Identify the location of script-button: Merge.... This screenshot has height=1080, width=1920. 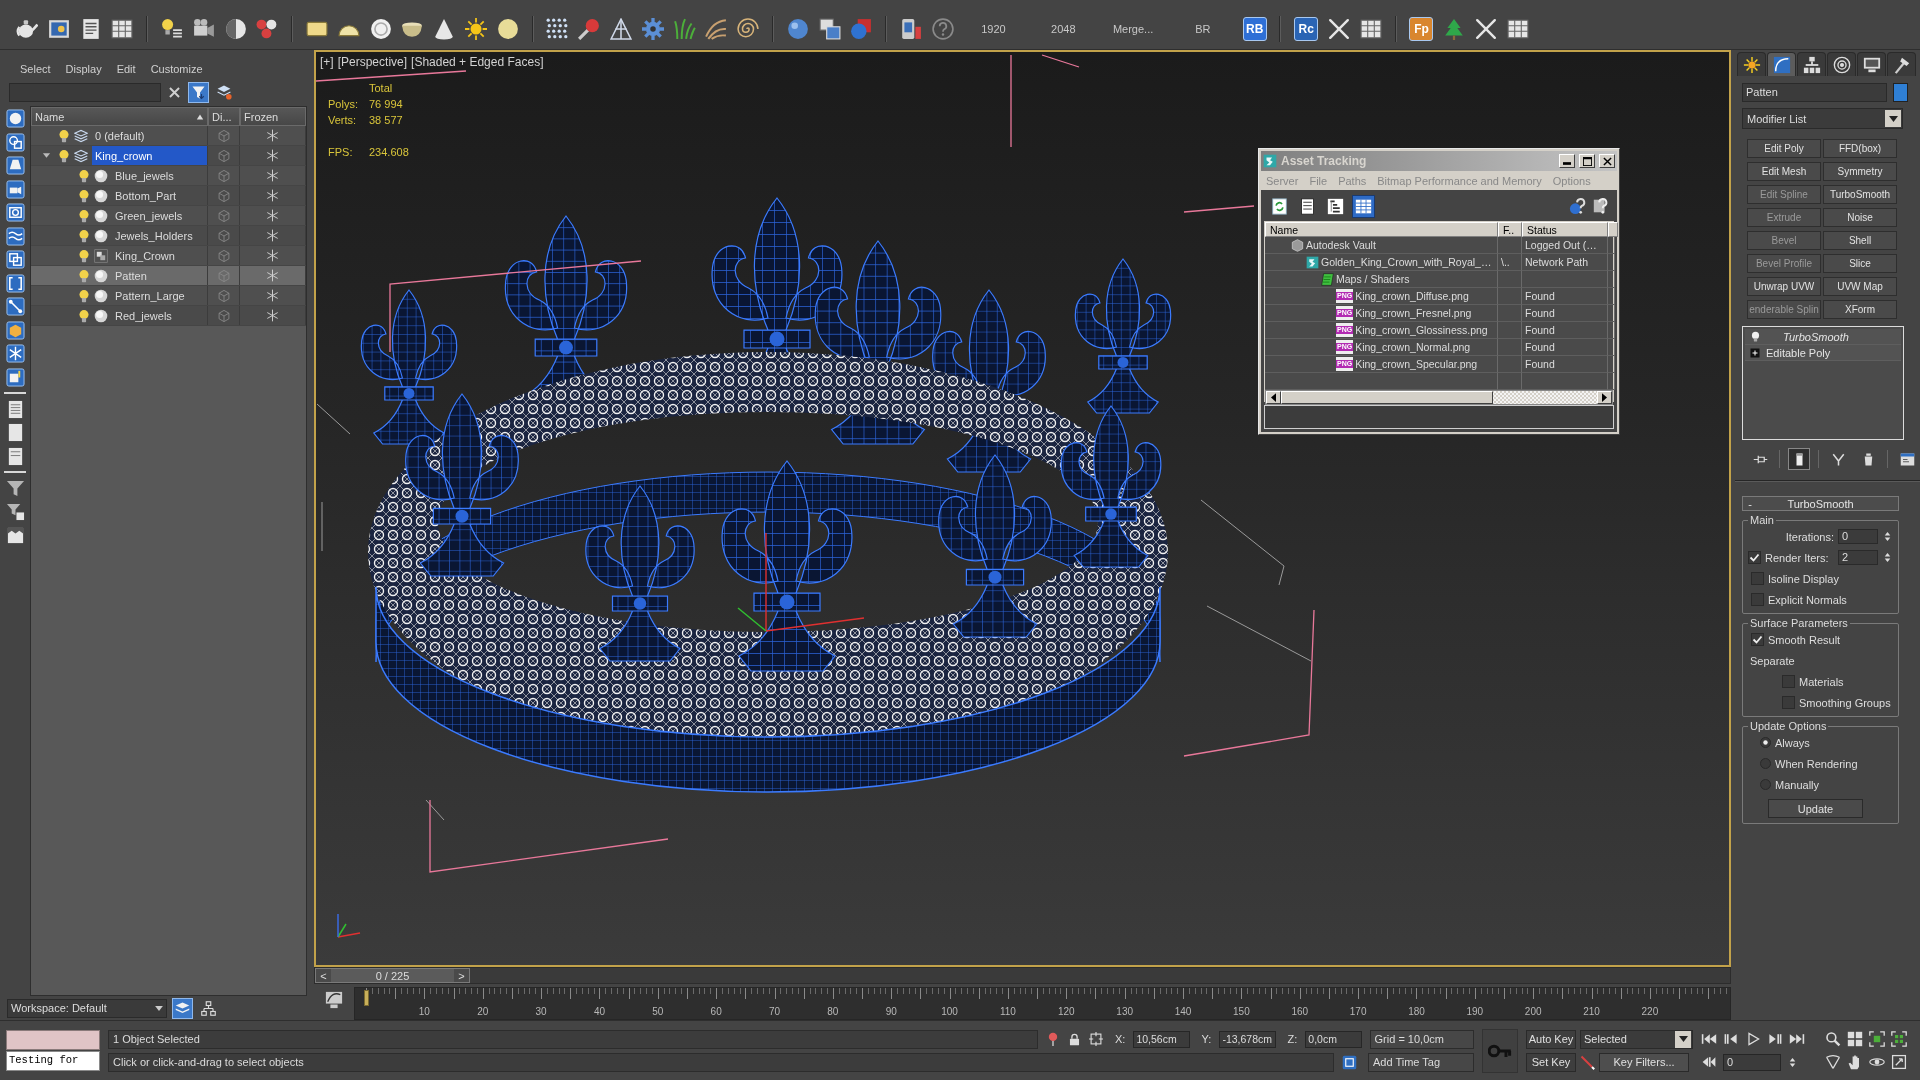
(1133, 28).